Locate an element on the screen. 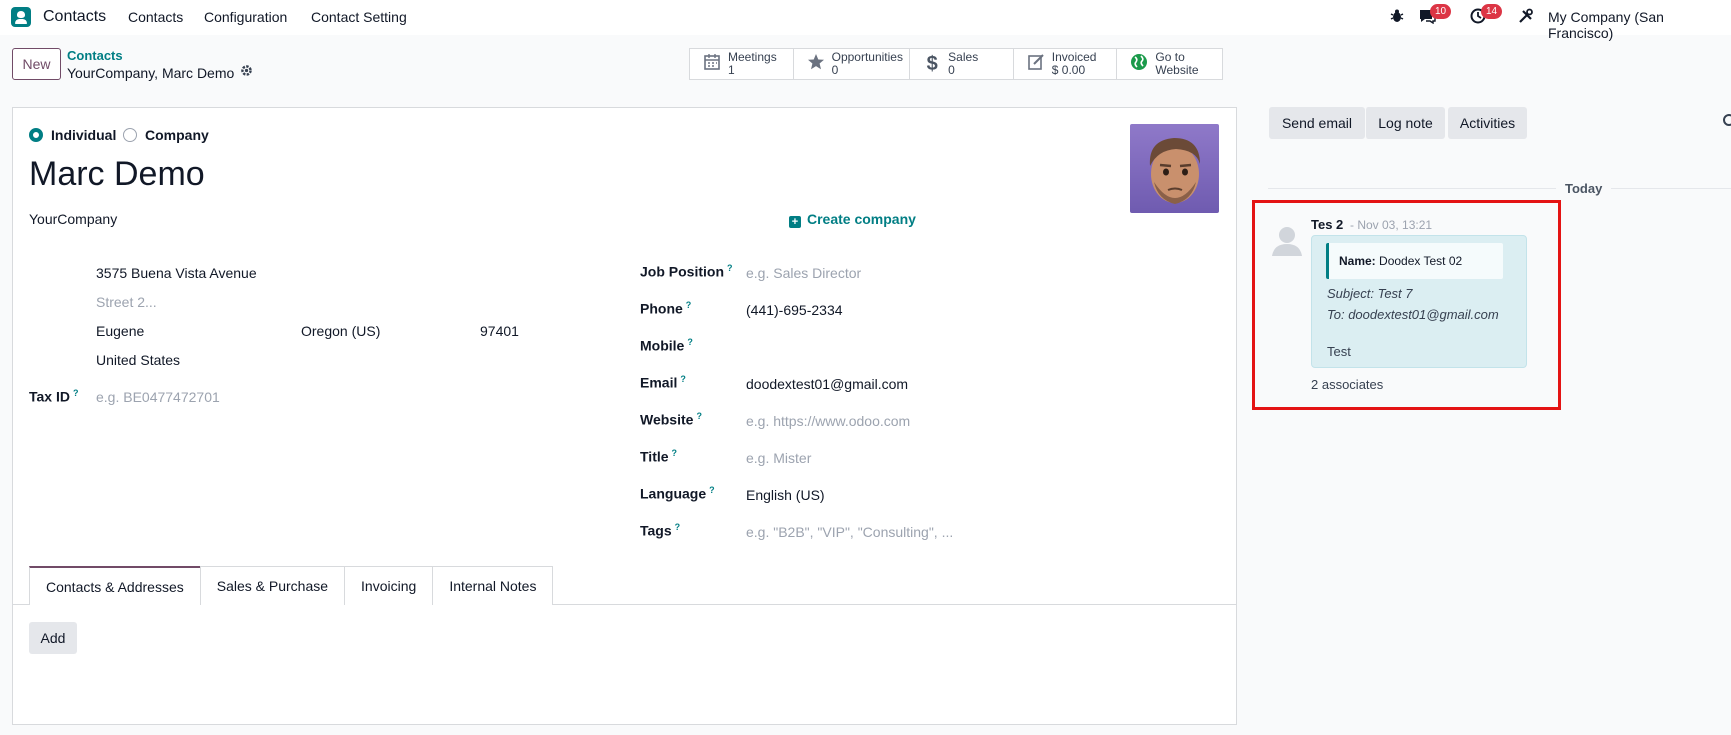  title-label: Title? is located at coordinates (659, 456).